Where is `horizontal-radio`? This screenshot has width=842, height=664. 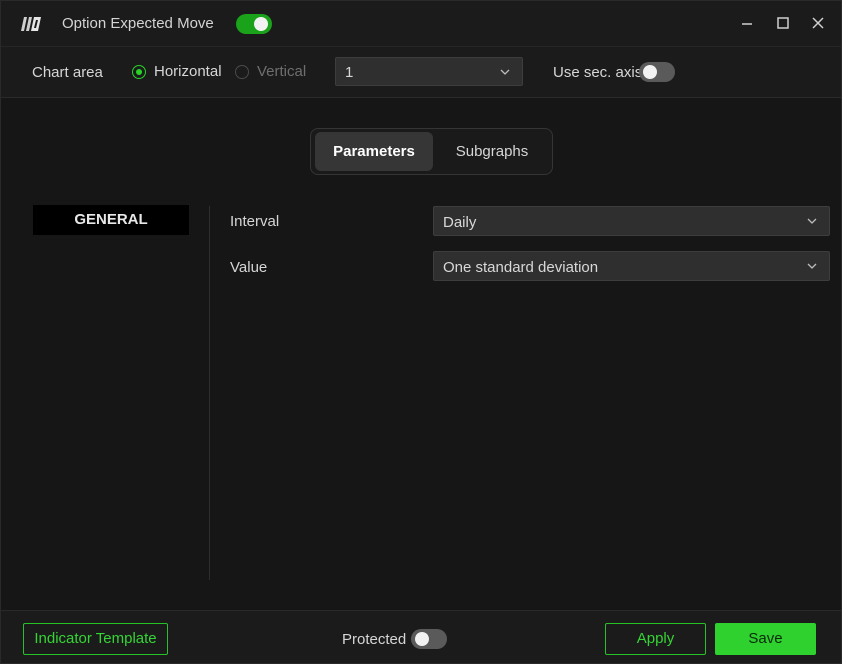
horizontal-radio is located at coordinates (139, 72).